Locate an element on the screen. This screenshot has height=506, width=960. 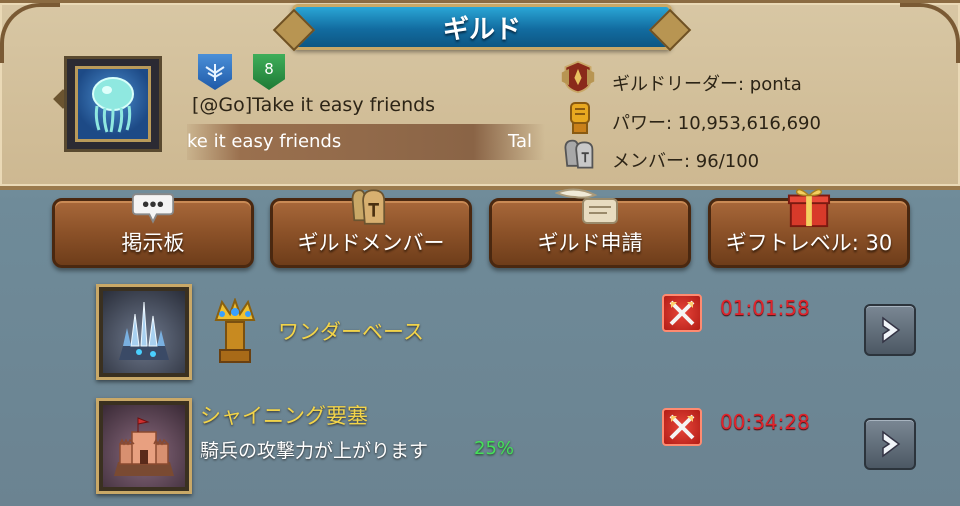
page-title: ギルド is located at coordinates (481, 29).